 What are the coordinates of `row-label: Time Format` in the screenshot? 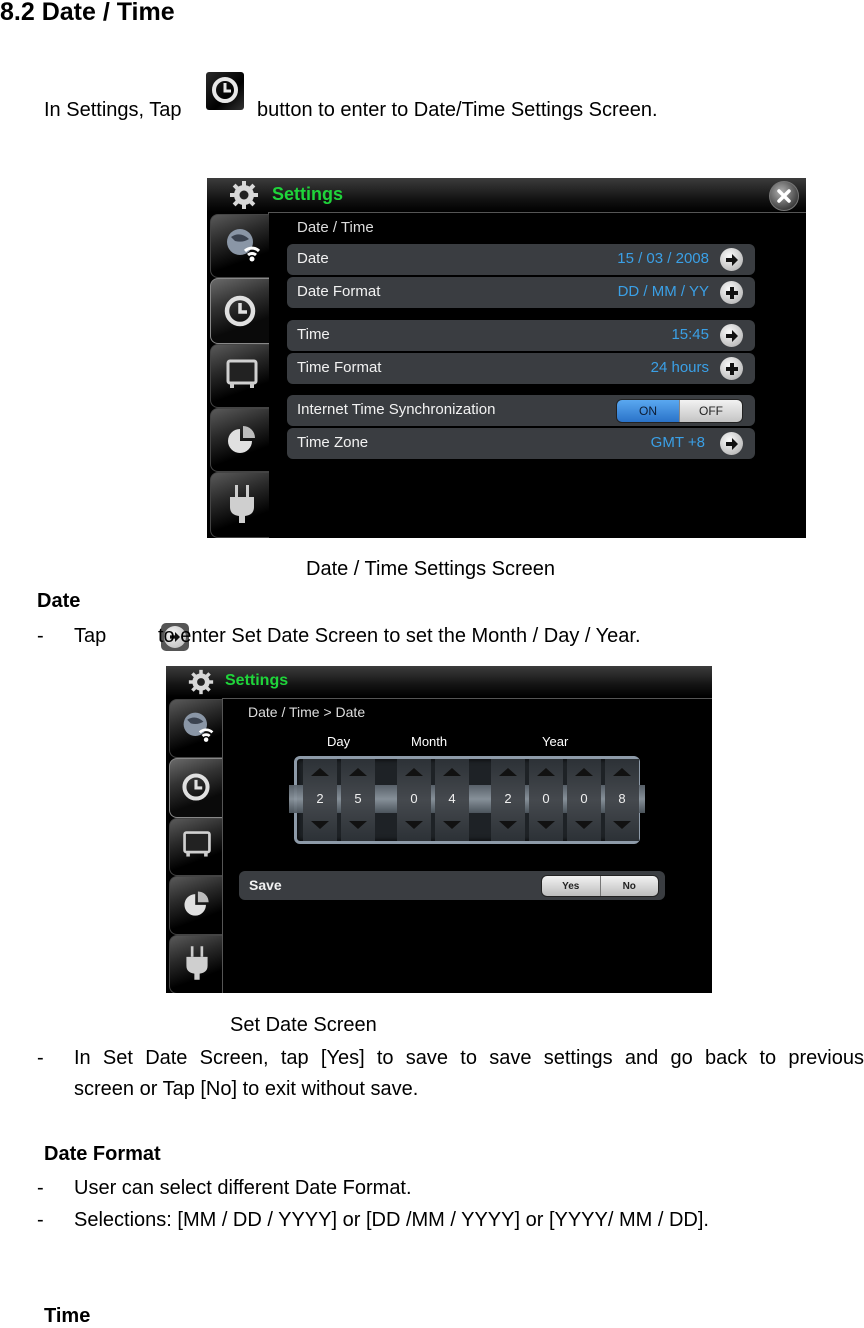 It's located at (339, 367).